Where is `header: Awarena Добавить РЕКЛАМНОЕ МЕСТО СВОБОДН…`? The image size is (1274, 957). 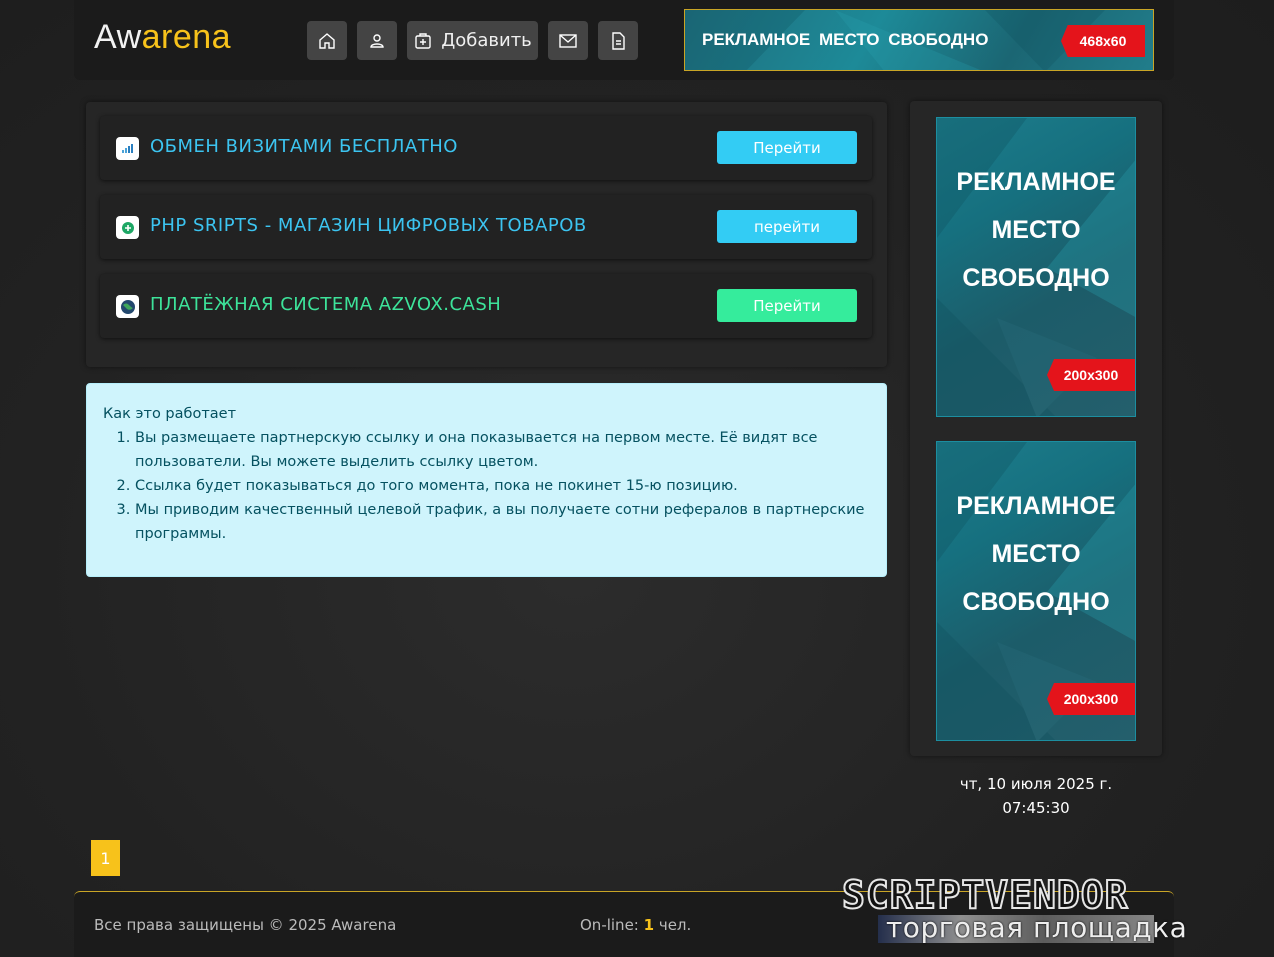 header: Awarena Добавить РЕКЛАМНОЕ МЕСТО СВОБОДН… is located at coordinates (624, 40).